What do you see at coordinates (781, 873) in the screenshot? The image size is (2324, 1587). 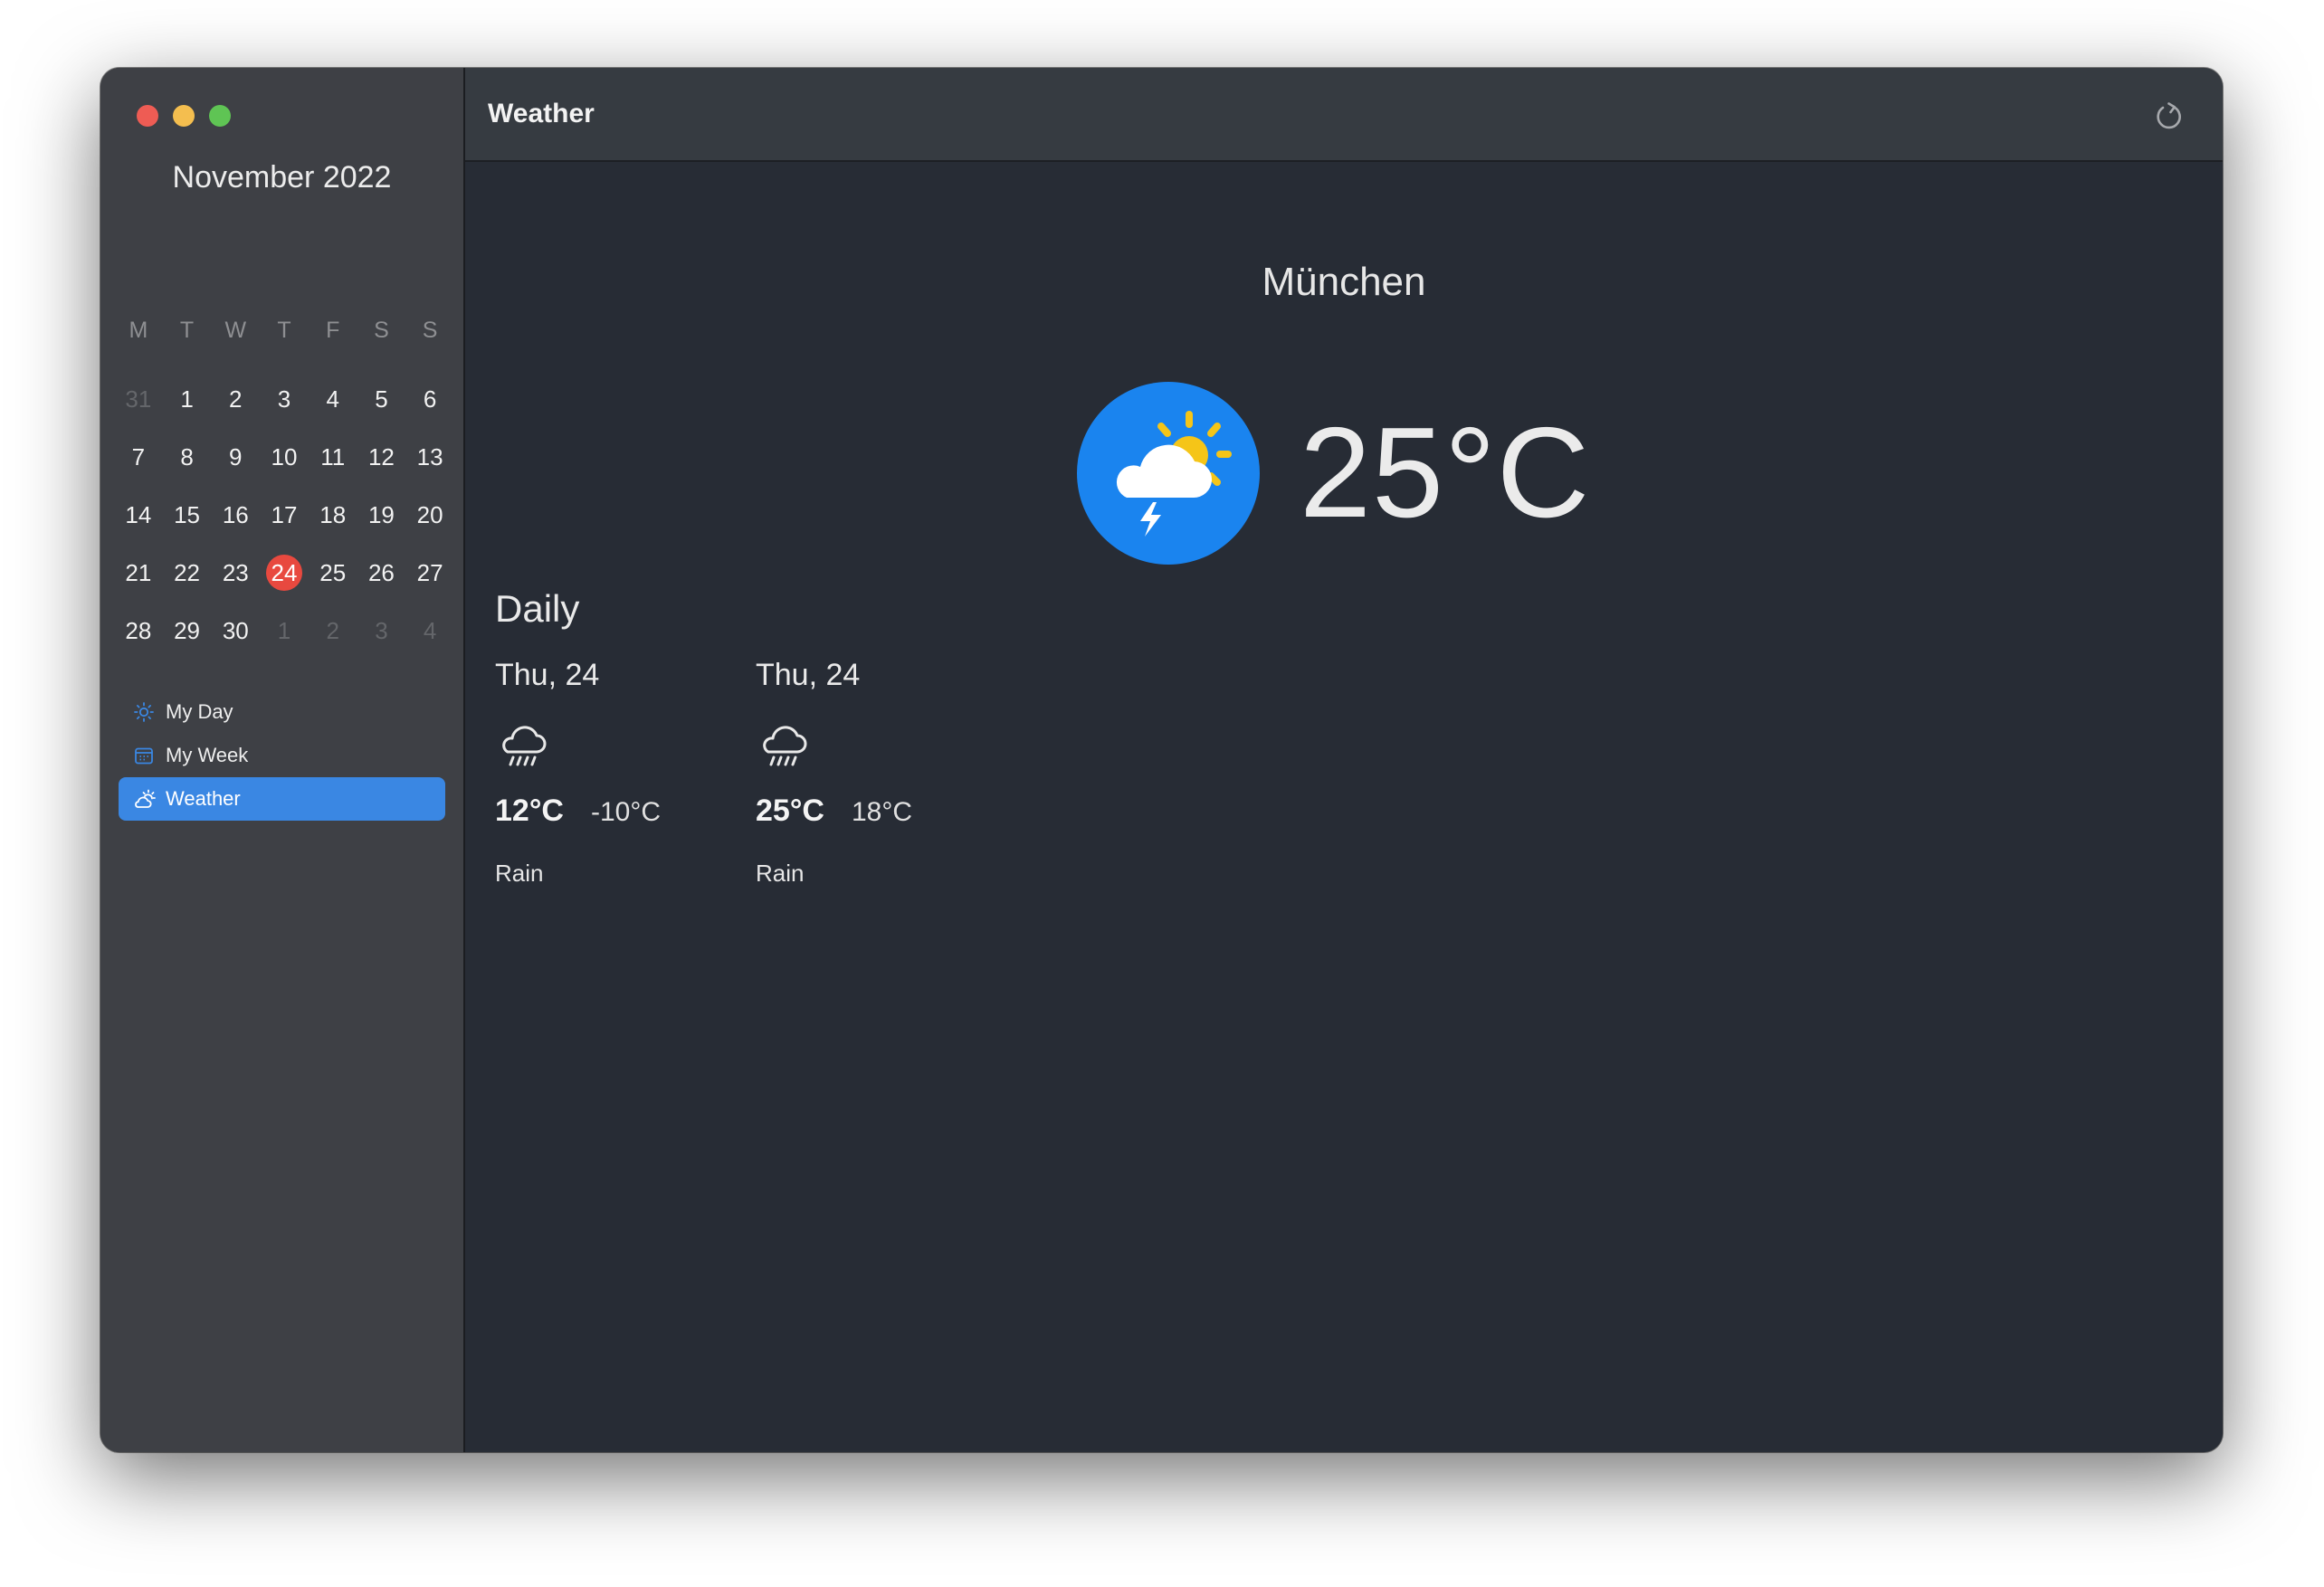 I see `forecast-condition: Rain` at bounding box center [781, 873].